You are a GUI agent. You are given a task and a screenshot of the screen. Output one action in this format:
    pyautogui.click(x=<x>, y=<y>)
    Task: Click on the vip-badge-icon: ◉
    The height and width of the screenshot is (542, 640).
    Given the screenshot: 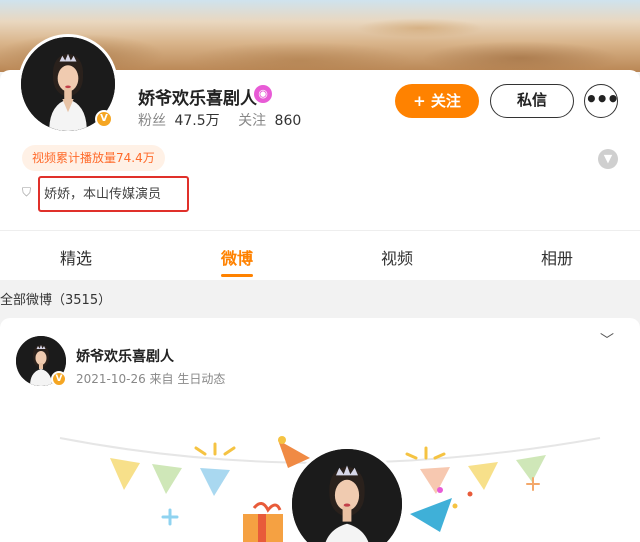 What is the action you would take?
    pyautogui.click(x=263, y=94)
    